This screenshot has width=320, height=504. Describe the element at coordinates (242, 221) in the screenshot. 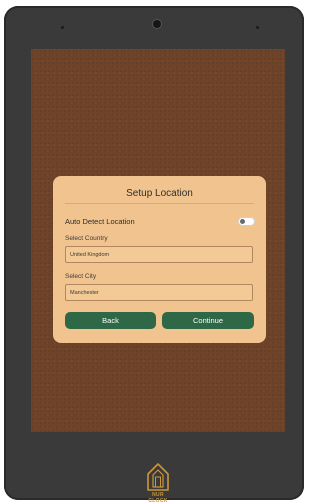

I see `toggle-knob` at that location.